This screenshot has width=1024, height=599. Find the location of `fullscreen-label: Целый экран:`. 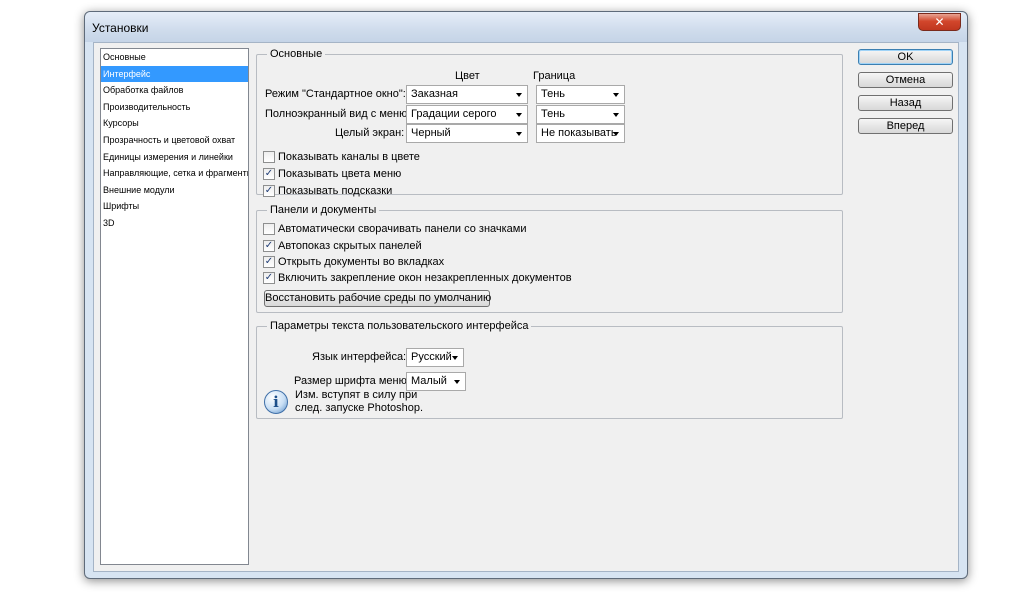

fullscreen-label: Целый экран: is located at coordinates (370, 133).